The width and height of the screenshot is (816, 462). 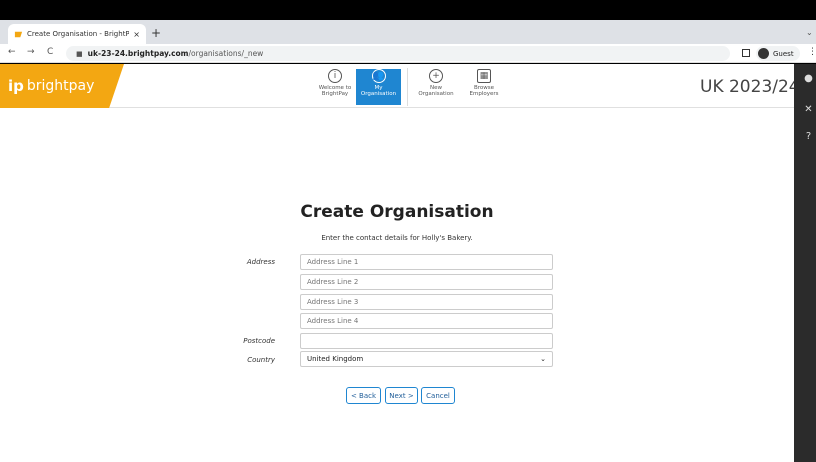 I want to click on nav-separator, so click(x=405, y=87).